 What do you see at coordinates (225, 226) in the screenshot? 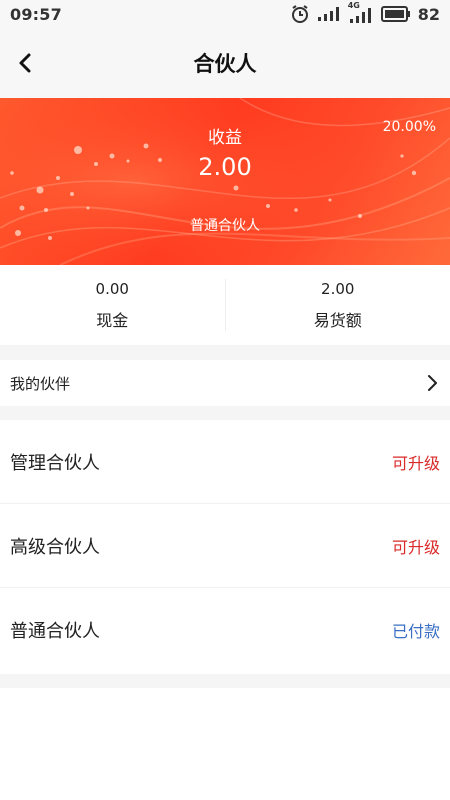
I see `partner-level-label: 普通合伙人` at bounding box center [225, 226].